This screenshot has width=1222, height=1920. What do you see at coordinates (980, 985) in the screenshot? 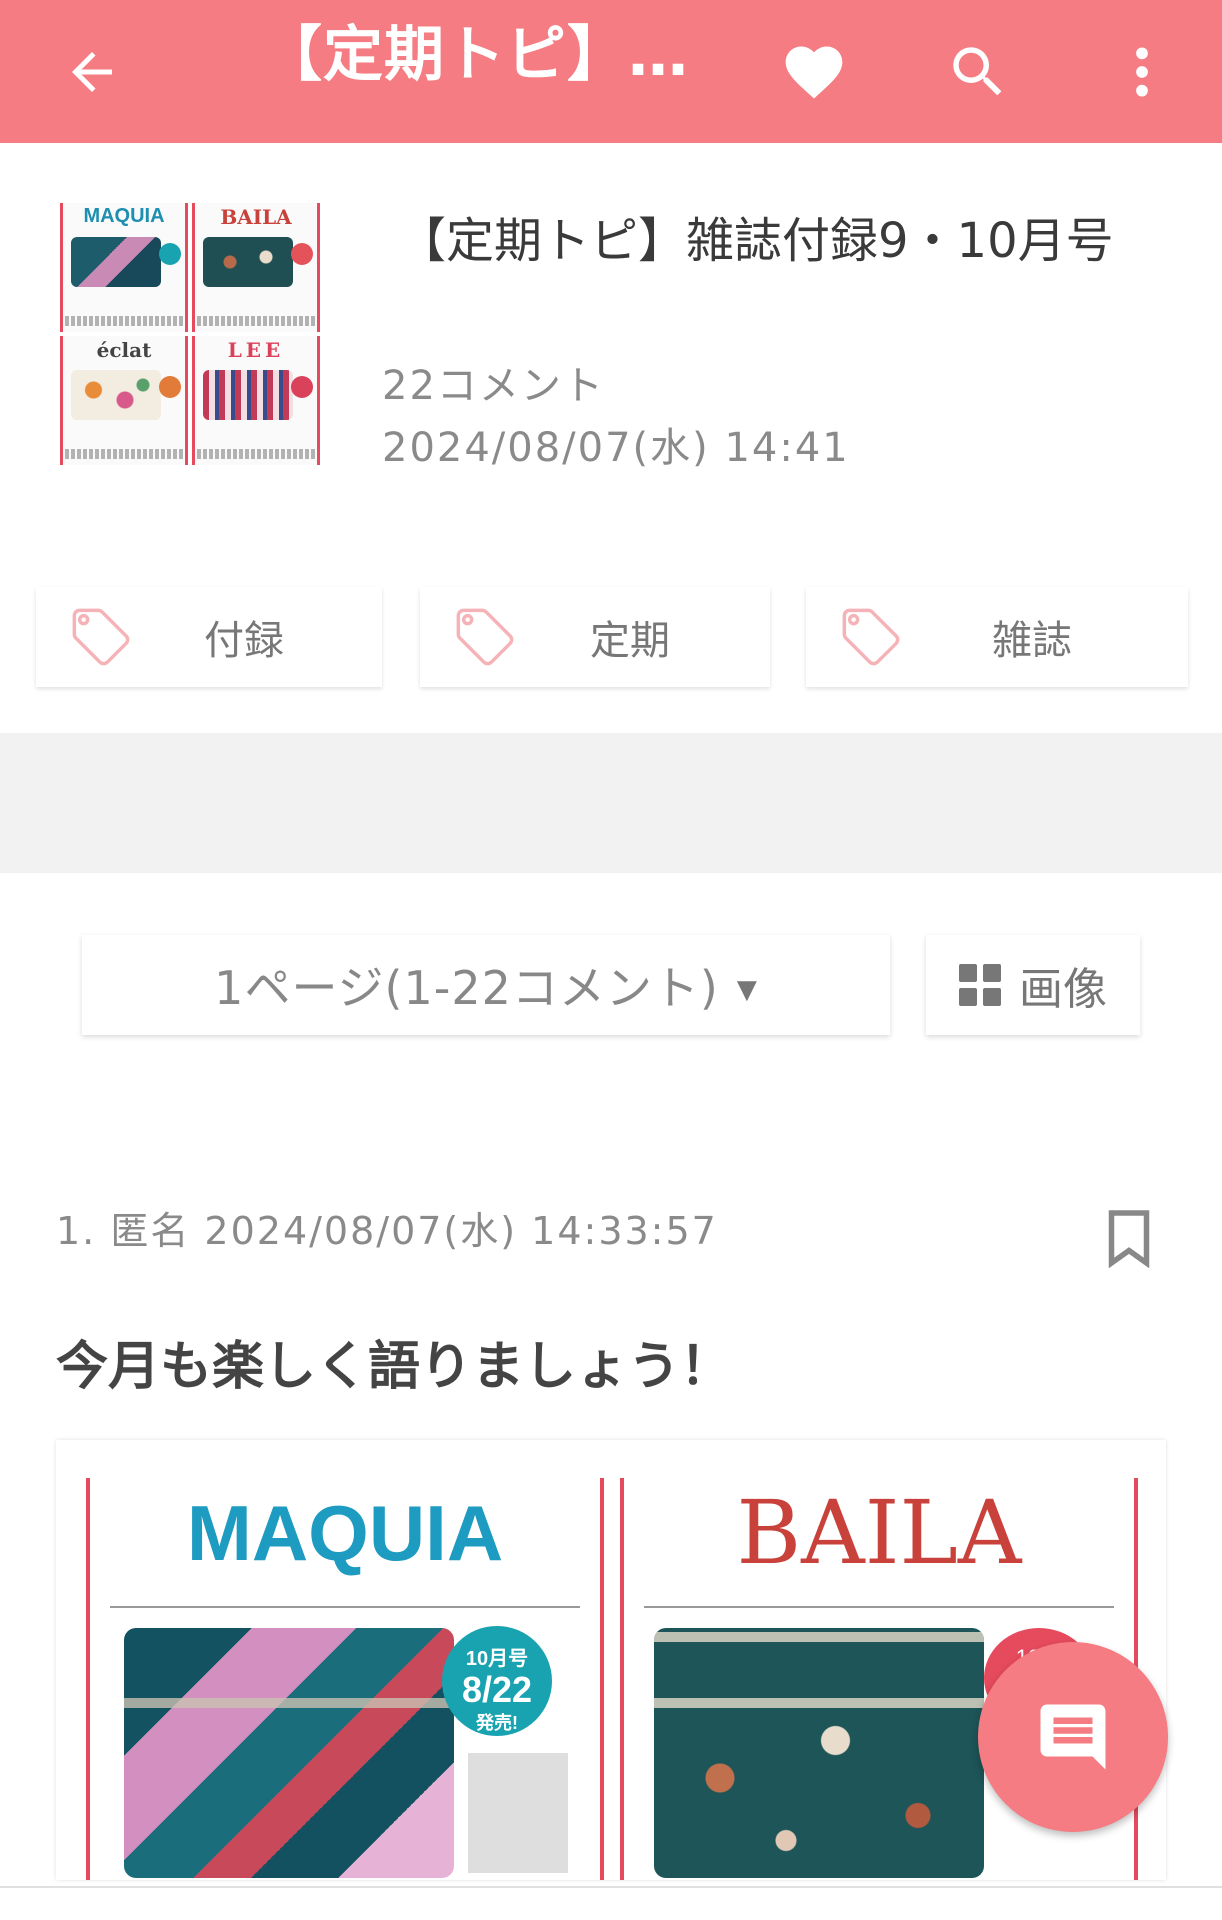
I see `grid-icon` at bounding box center [980, 985].